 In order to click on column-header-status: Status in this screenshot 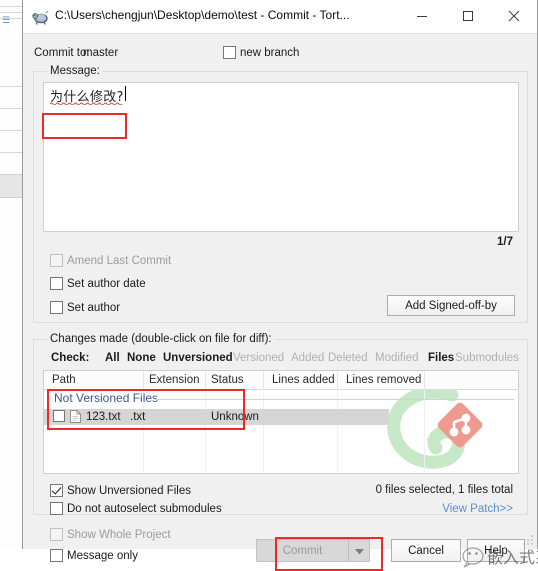, I will do `click(227, 380)`.